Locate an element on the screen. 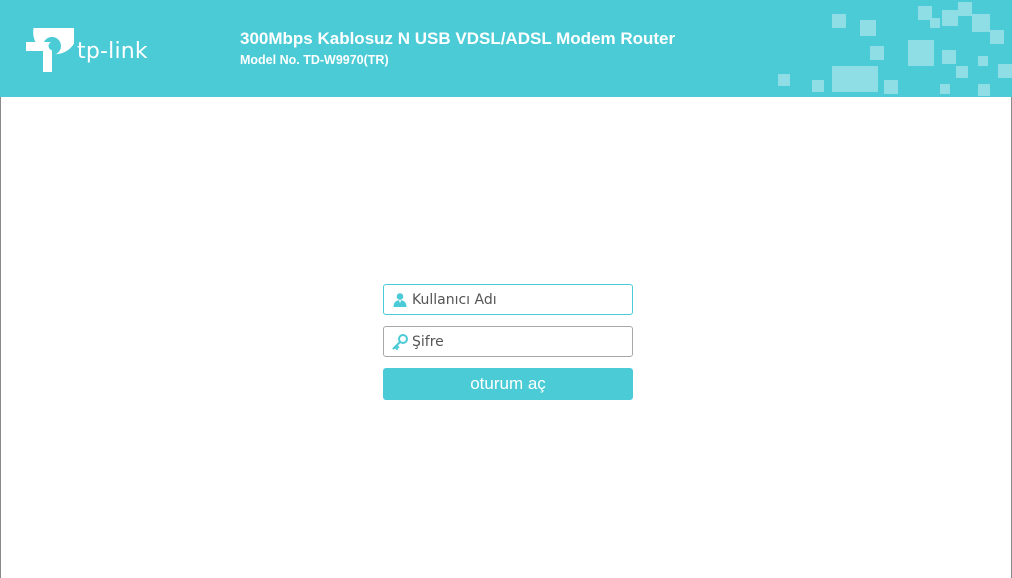 This screenshot has width=1012, height=578. tp-link-logo-icon is located at coordinates (50, 50).